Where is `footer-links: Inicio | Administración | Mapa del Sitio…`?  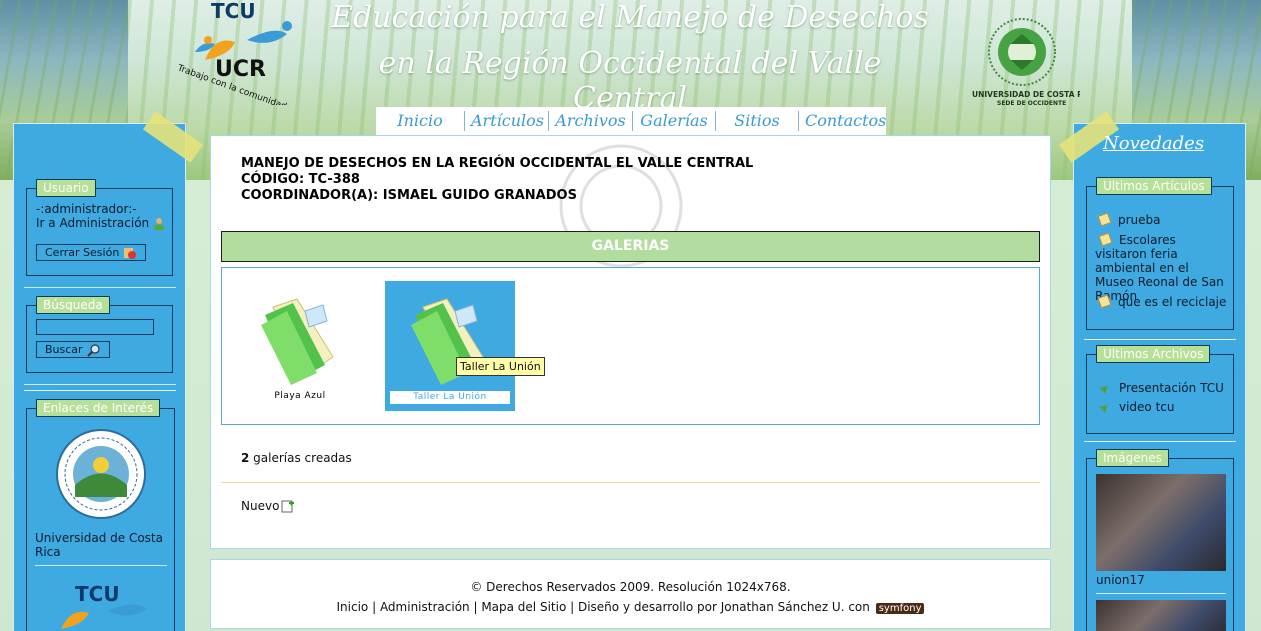 footer-links: Inicio | Administración | Mapa del Sitio… is located at coordinates (630, 607).